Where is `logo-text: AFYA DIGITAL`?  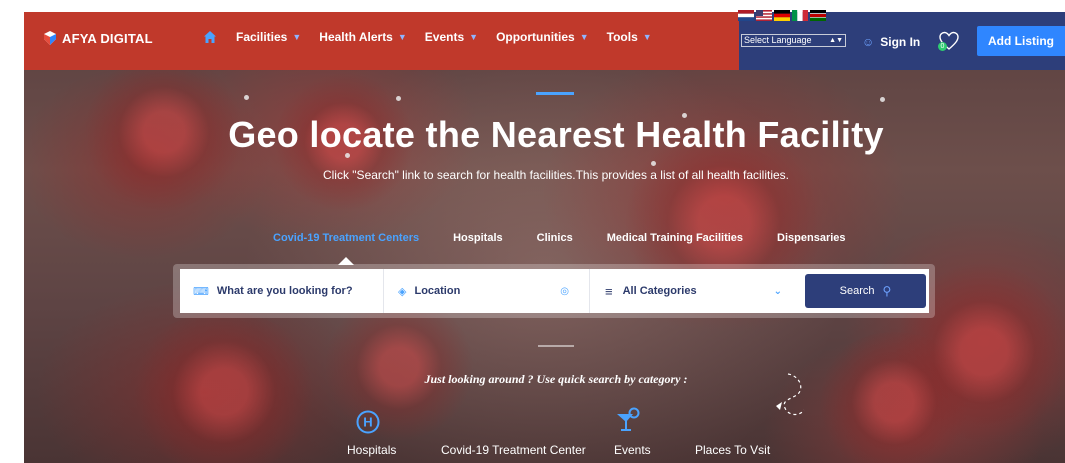
logo-text: AFYA DIGITAL is located at coordinates (107, 38).